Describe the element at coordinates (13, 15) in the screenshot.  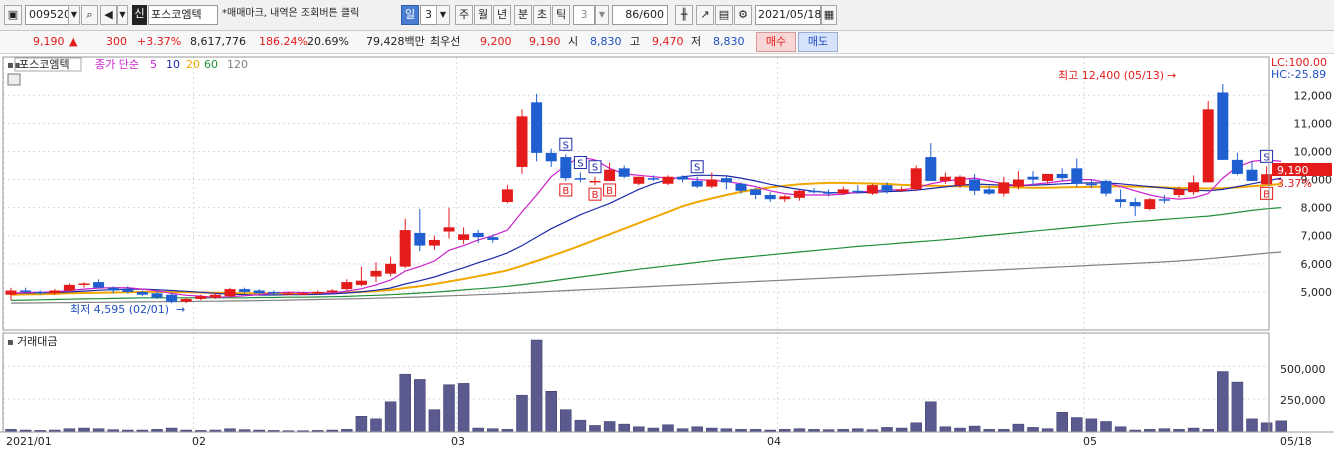
I see `window-menu-icon: ▣` at that location.